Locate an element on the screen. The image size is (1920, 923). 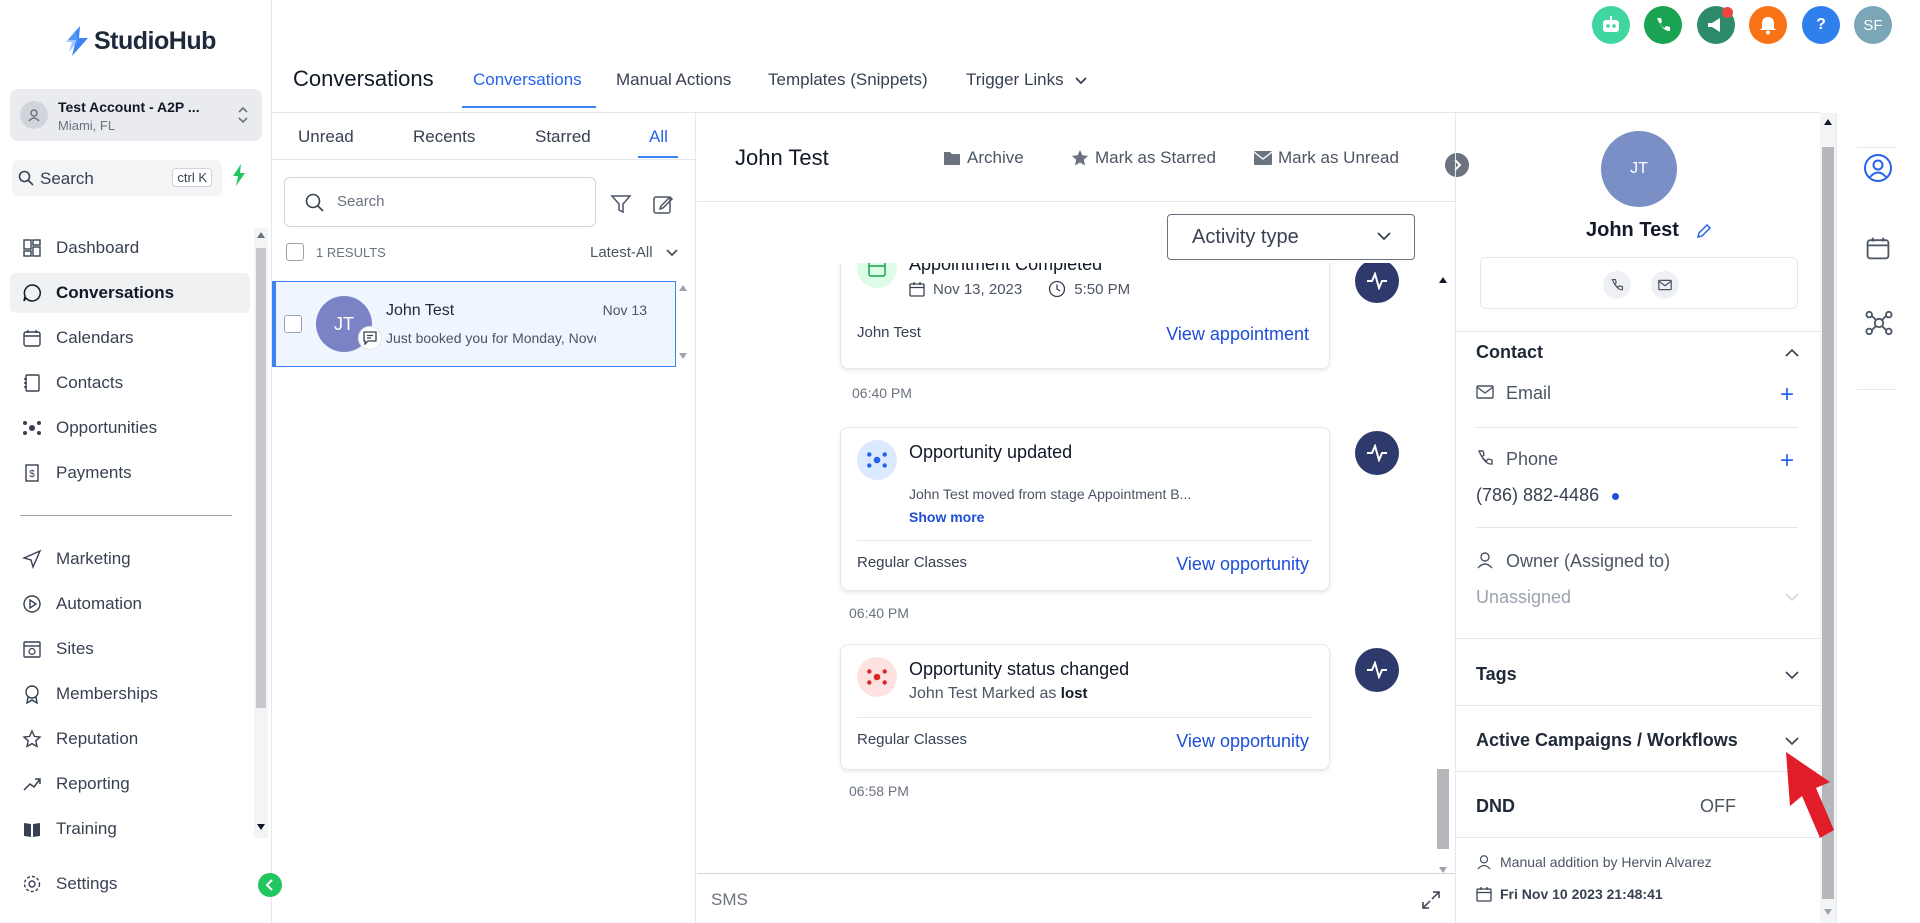
announcements-button is located at coordinates (1716, 25).